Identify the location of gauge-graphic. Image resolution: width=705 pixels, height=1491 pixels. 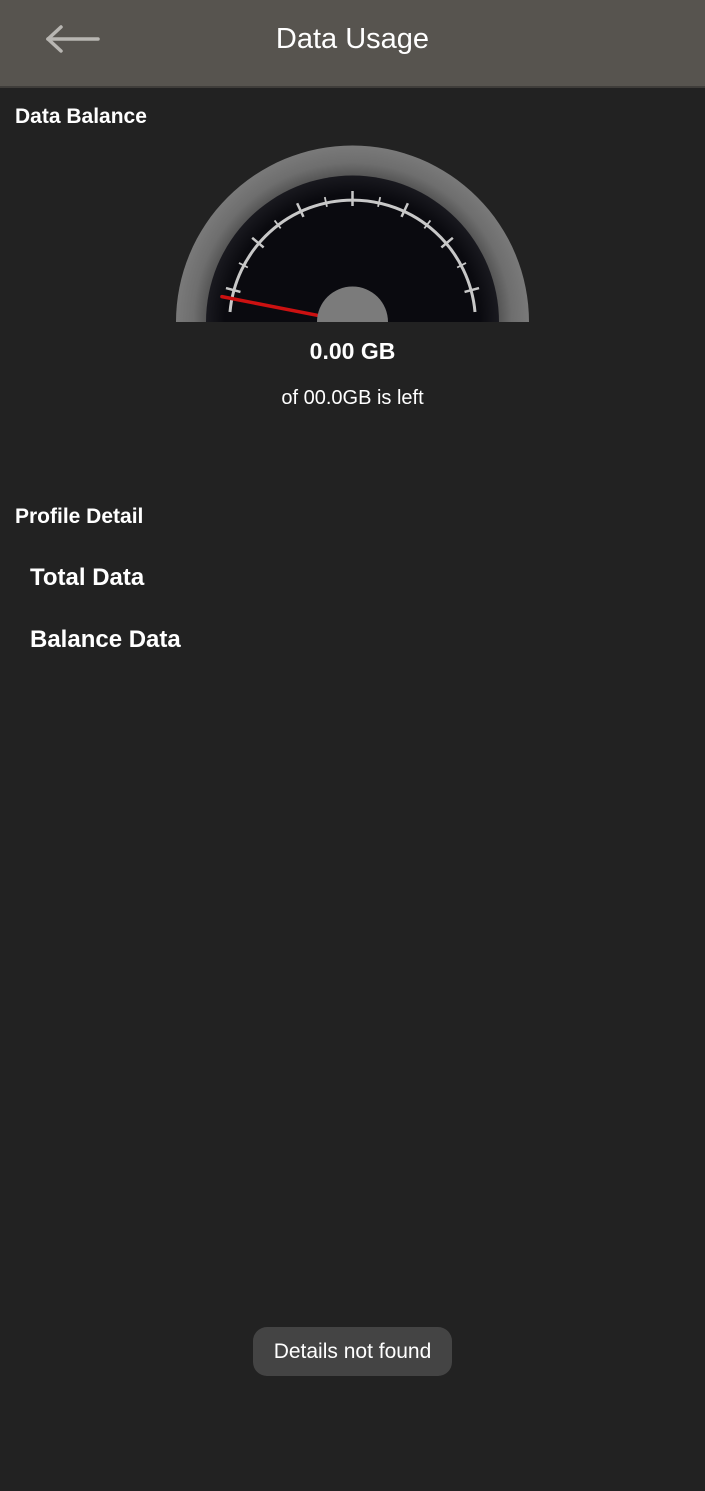
(352, 233).